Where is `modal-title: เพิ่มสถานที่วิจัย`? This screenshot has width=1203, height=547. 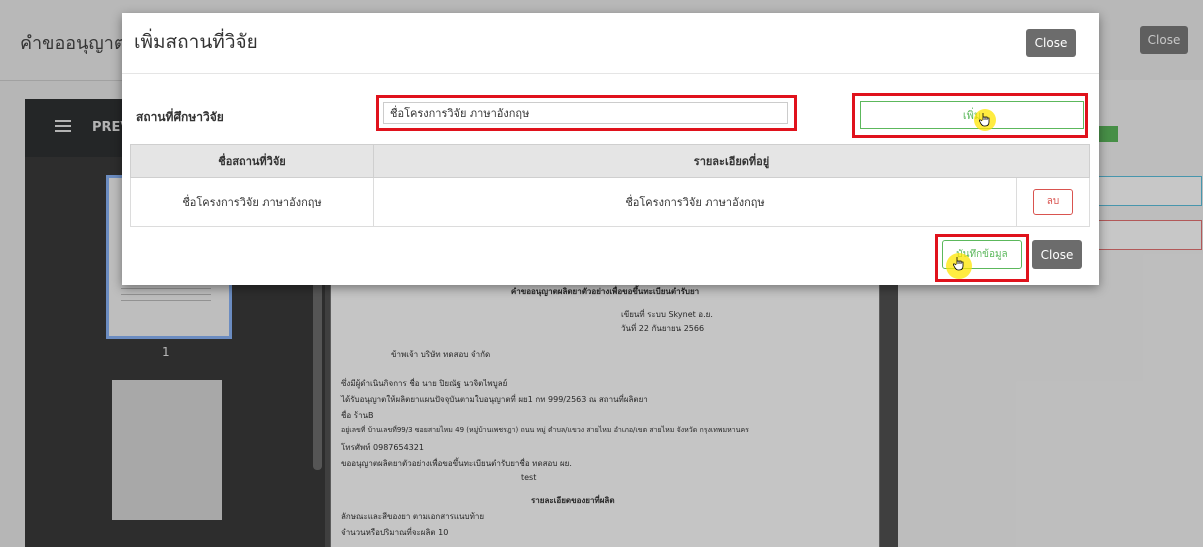
modal-title: เพิ่มสถานที่วิจัย is located at coordinates (196, 42).